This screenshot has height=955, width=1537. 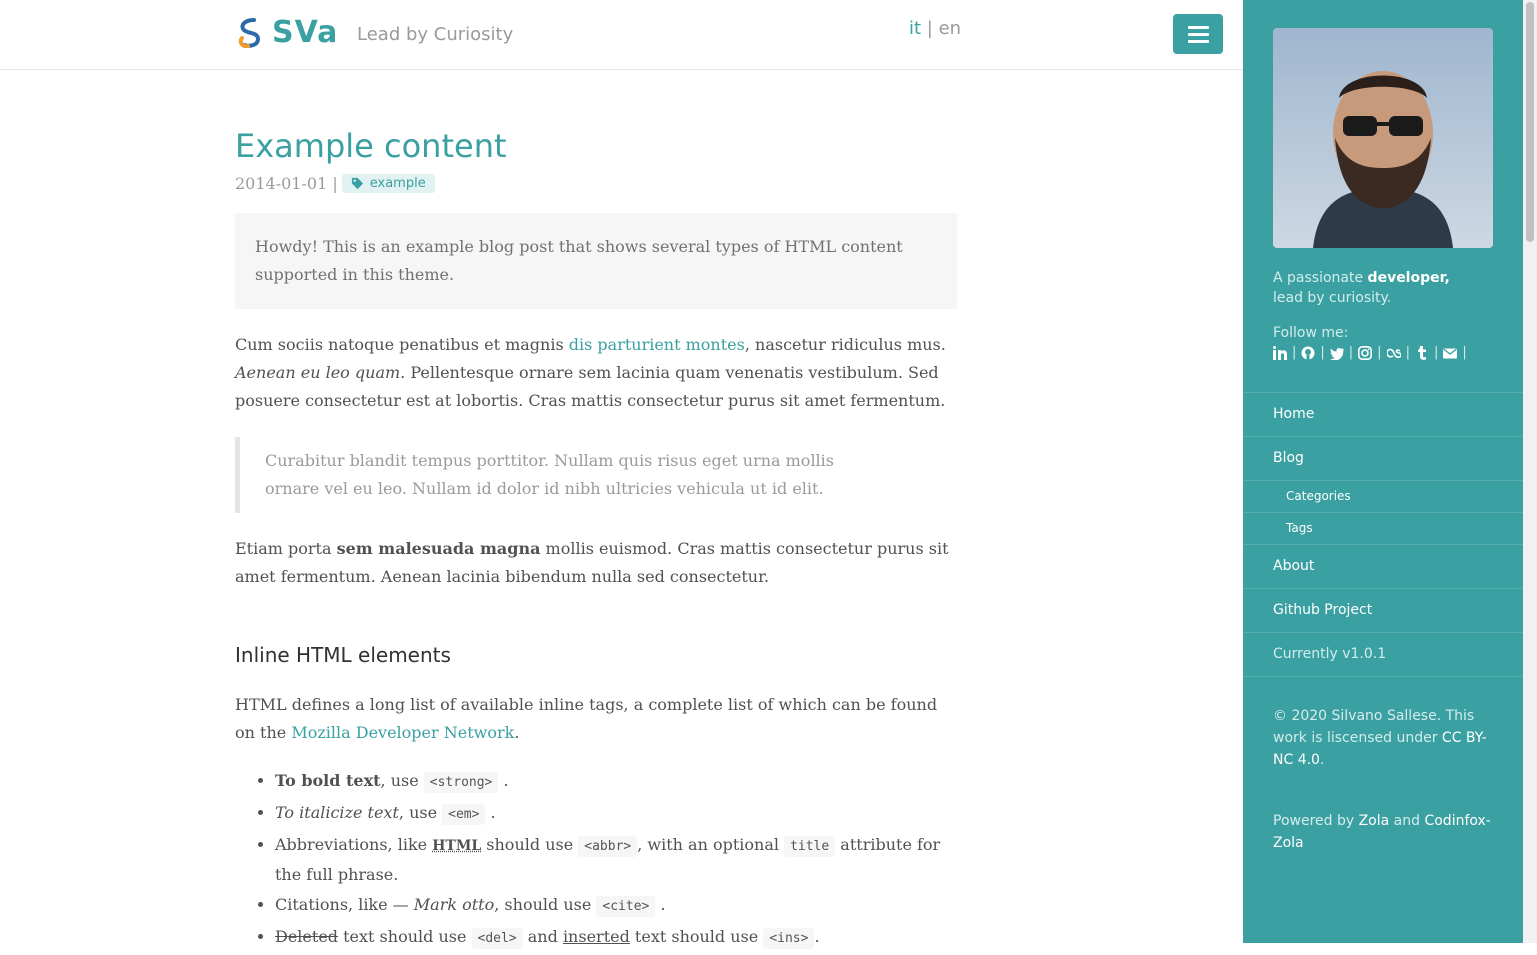 I want to click on post-meta: 2014-01-01 | example, so click(x=596, y=183).